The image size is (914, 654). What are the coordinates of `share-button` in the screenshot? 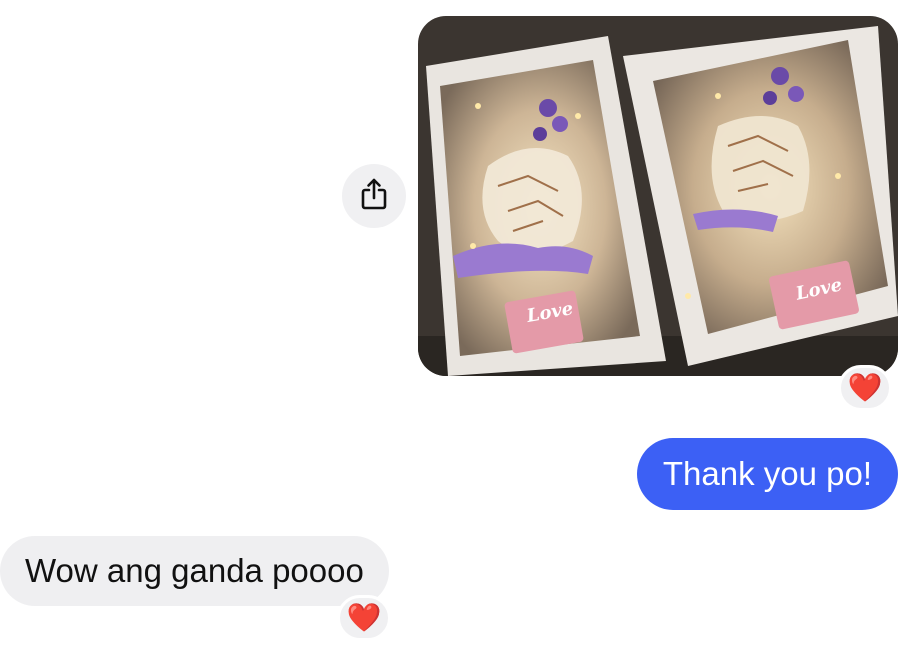 It's located at (374, 196).